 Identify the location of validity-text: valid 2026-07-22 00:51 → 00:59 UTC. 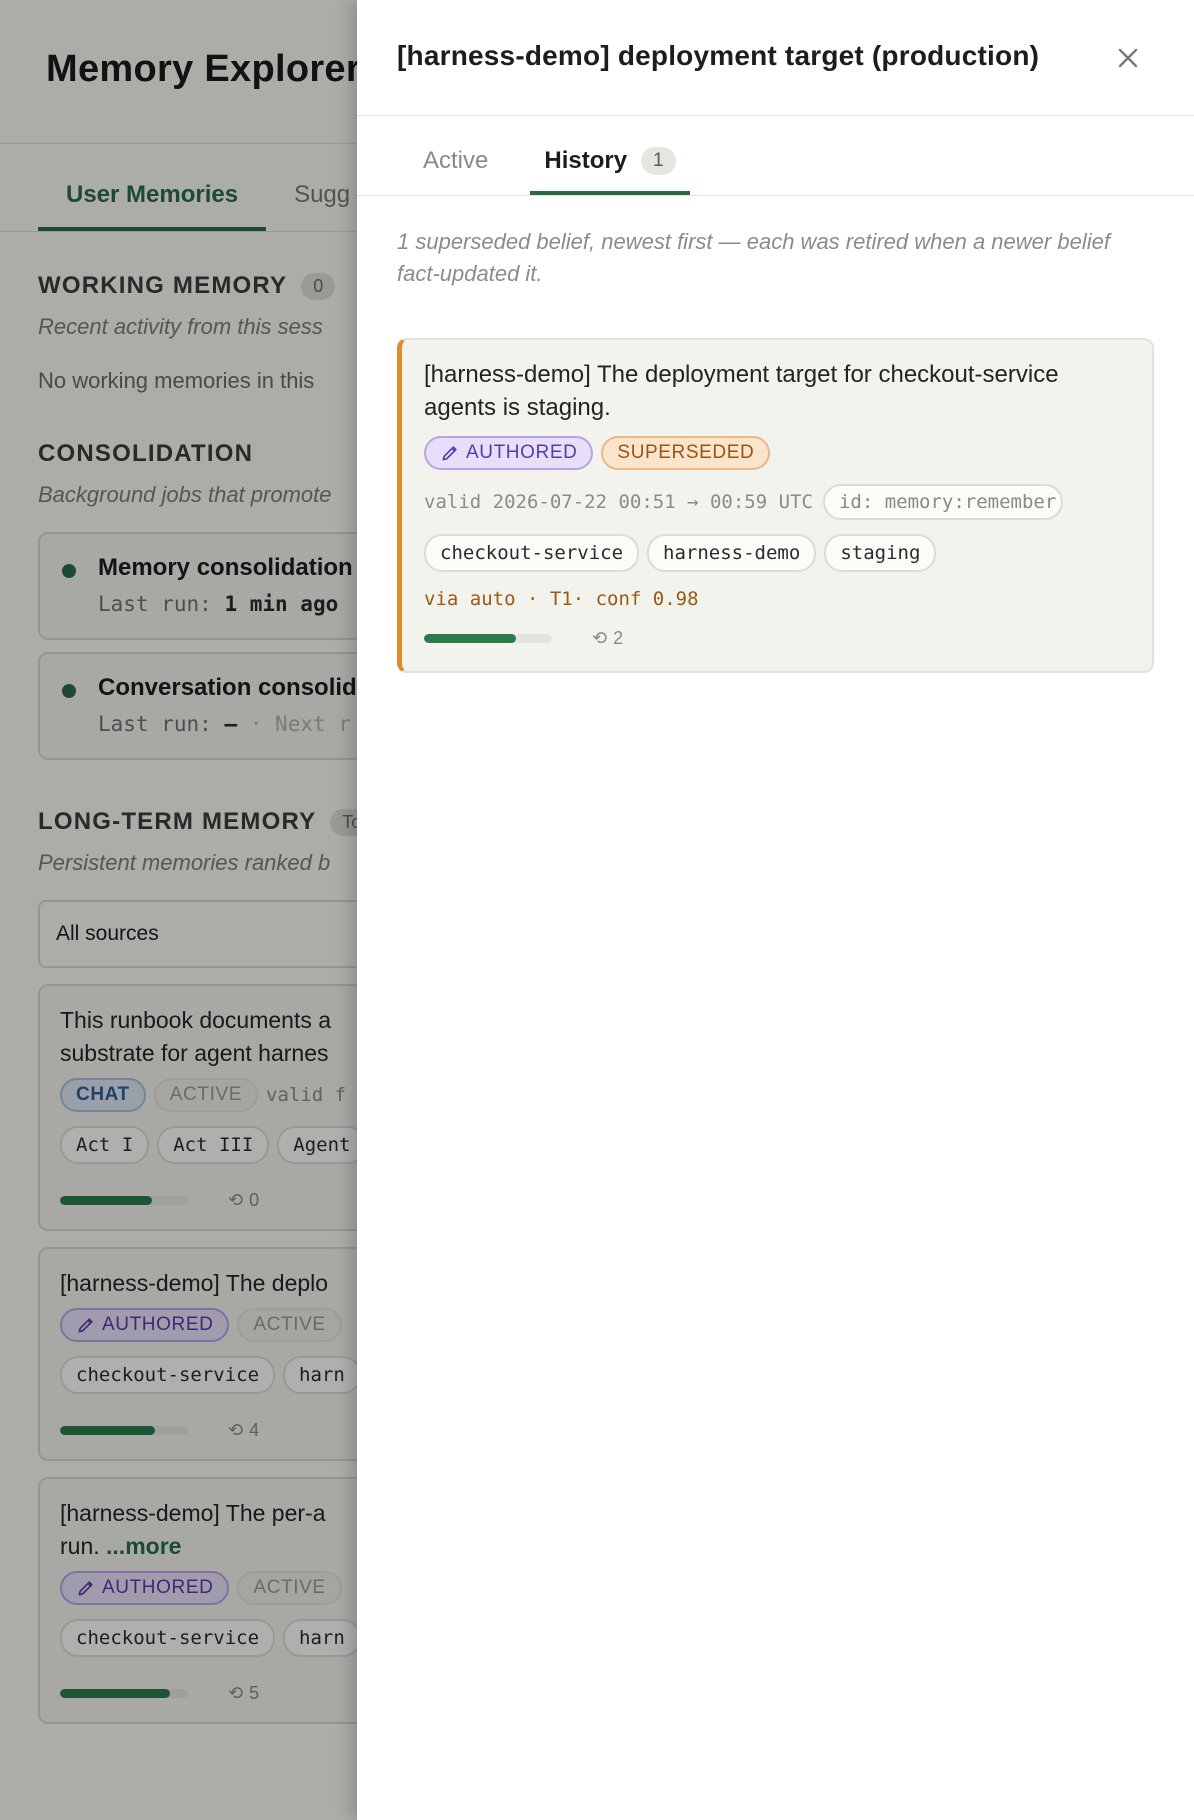
(618, 502).